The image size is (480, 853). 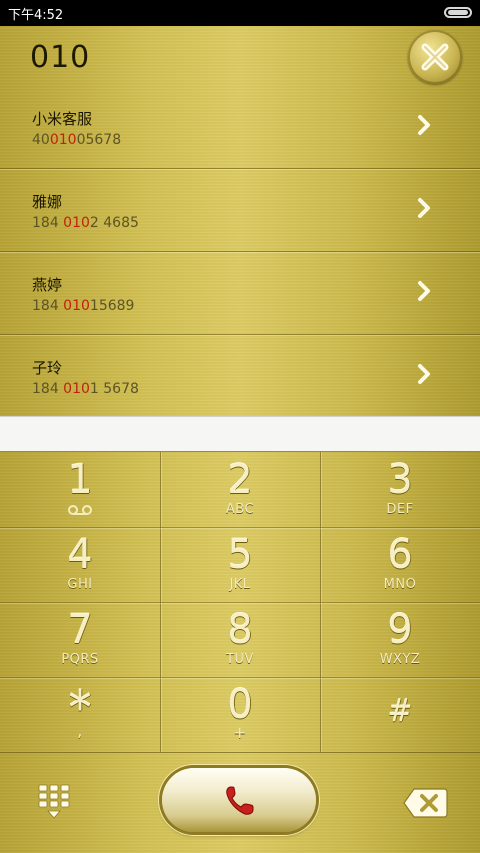 I want to click on voicemail-icon, so click(x=80, y=510).